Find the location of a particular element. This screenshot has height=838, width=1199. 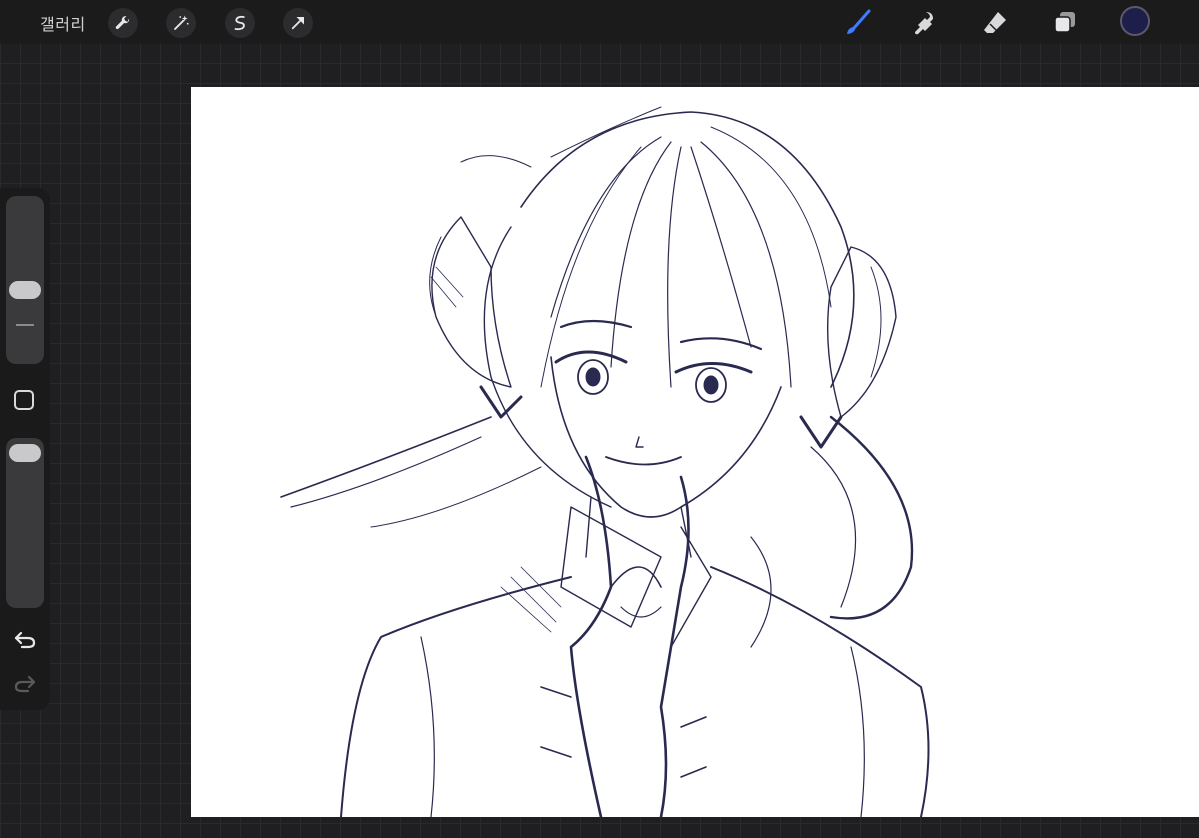

eraser-icon is located at coordinates (995, 22).